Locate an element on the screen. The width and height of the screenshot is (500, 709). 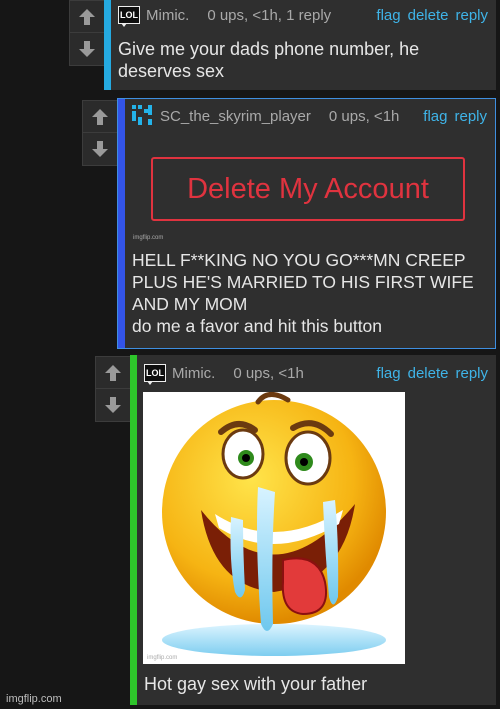
text-line: Give me your dads phone number, he is located at coordinates (269, 49).